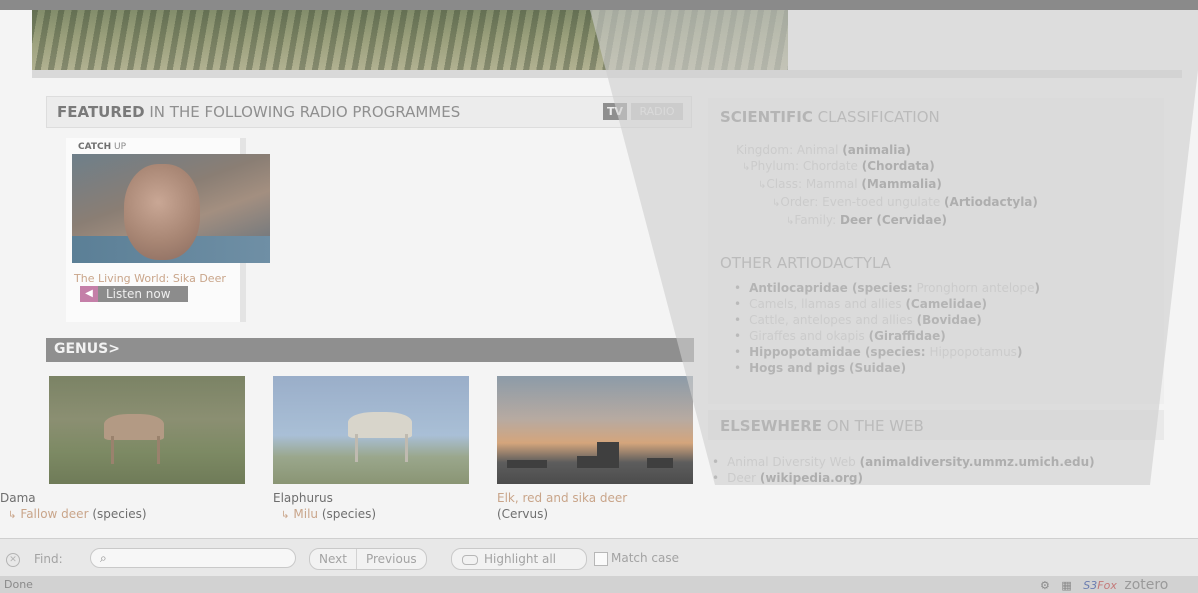 The image size is (1198, 593). Describe the element at coordinates (599, 5) in the screenshot. I see `window-top-bar` at that location.